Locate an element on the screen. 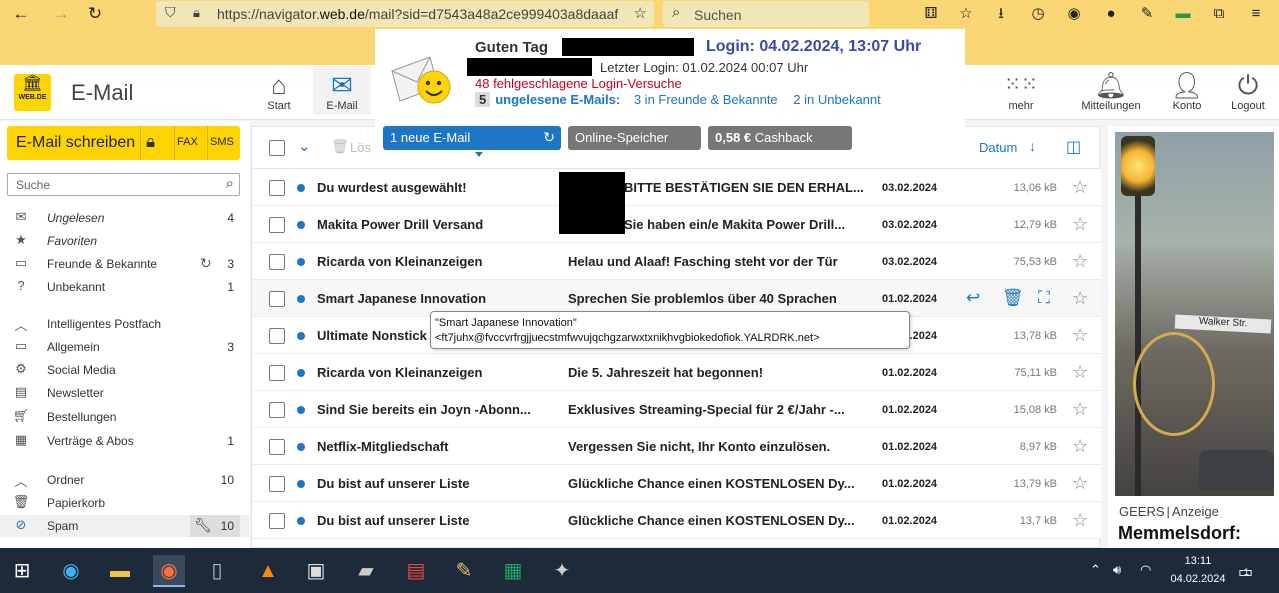 The height and width of the screenshot is (593, 1279). excel-icon: ▦ is located at coordinates (513, 571).